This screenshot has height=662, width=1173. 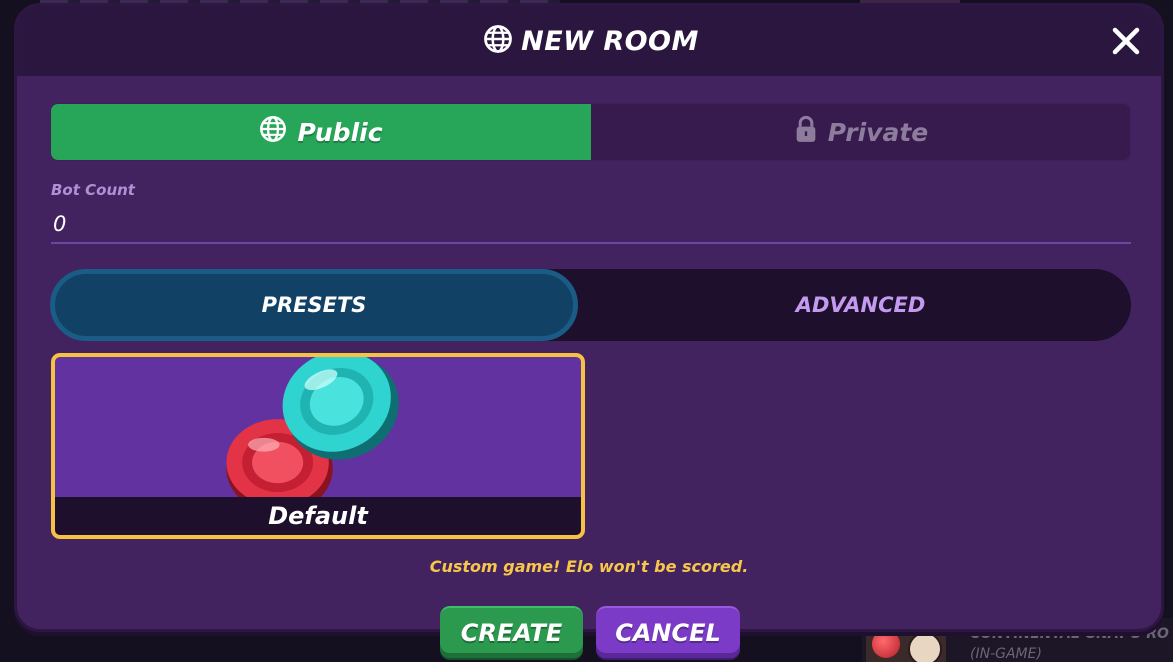 What do you see at coordinates (1006, 654) in the screenshot?
I see `background-card-status: (IN-GAME)` at bounding box center [1006, 654].